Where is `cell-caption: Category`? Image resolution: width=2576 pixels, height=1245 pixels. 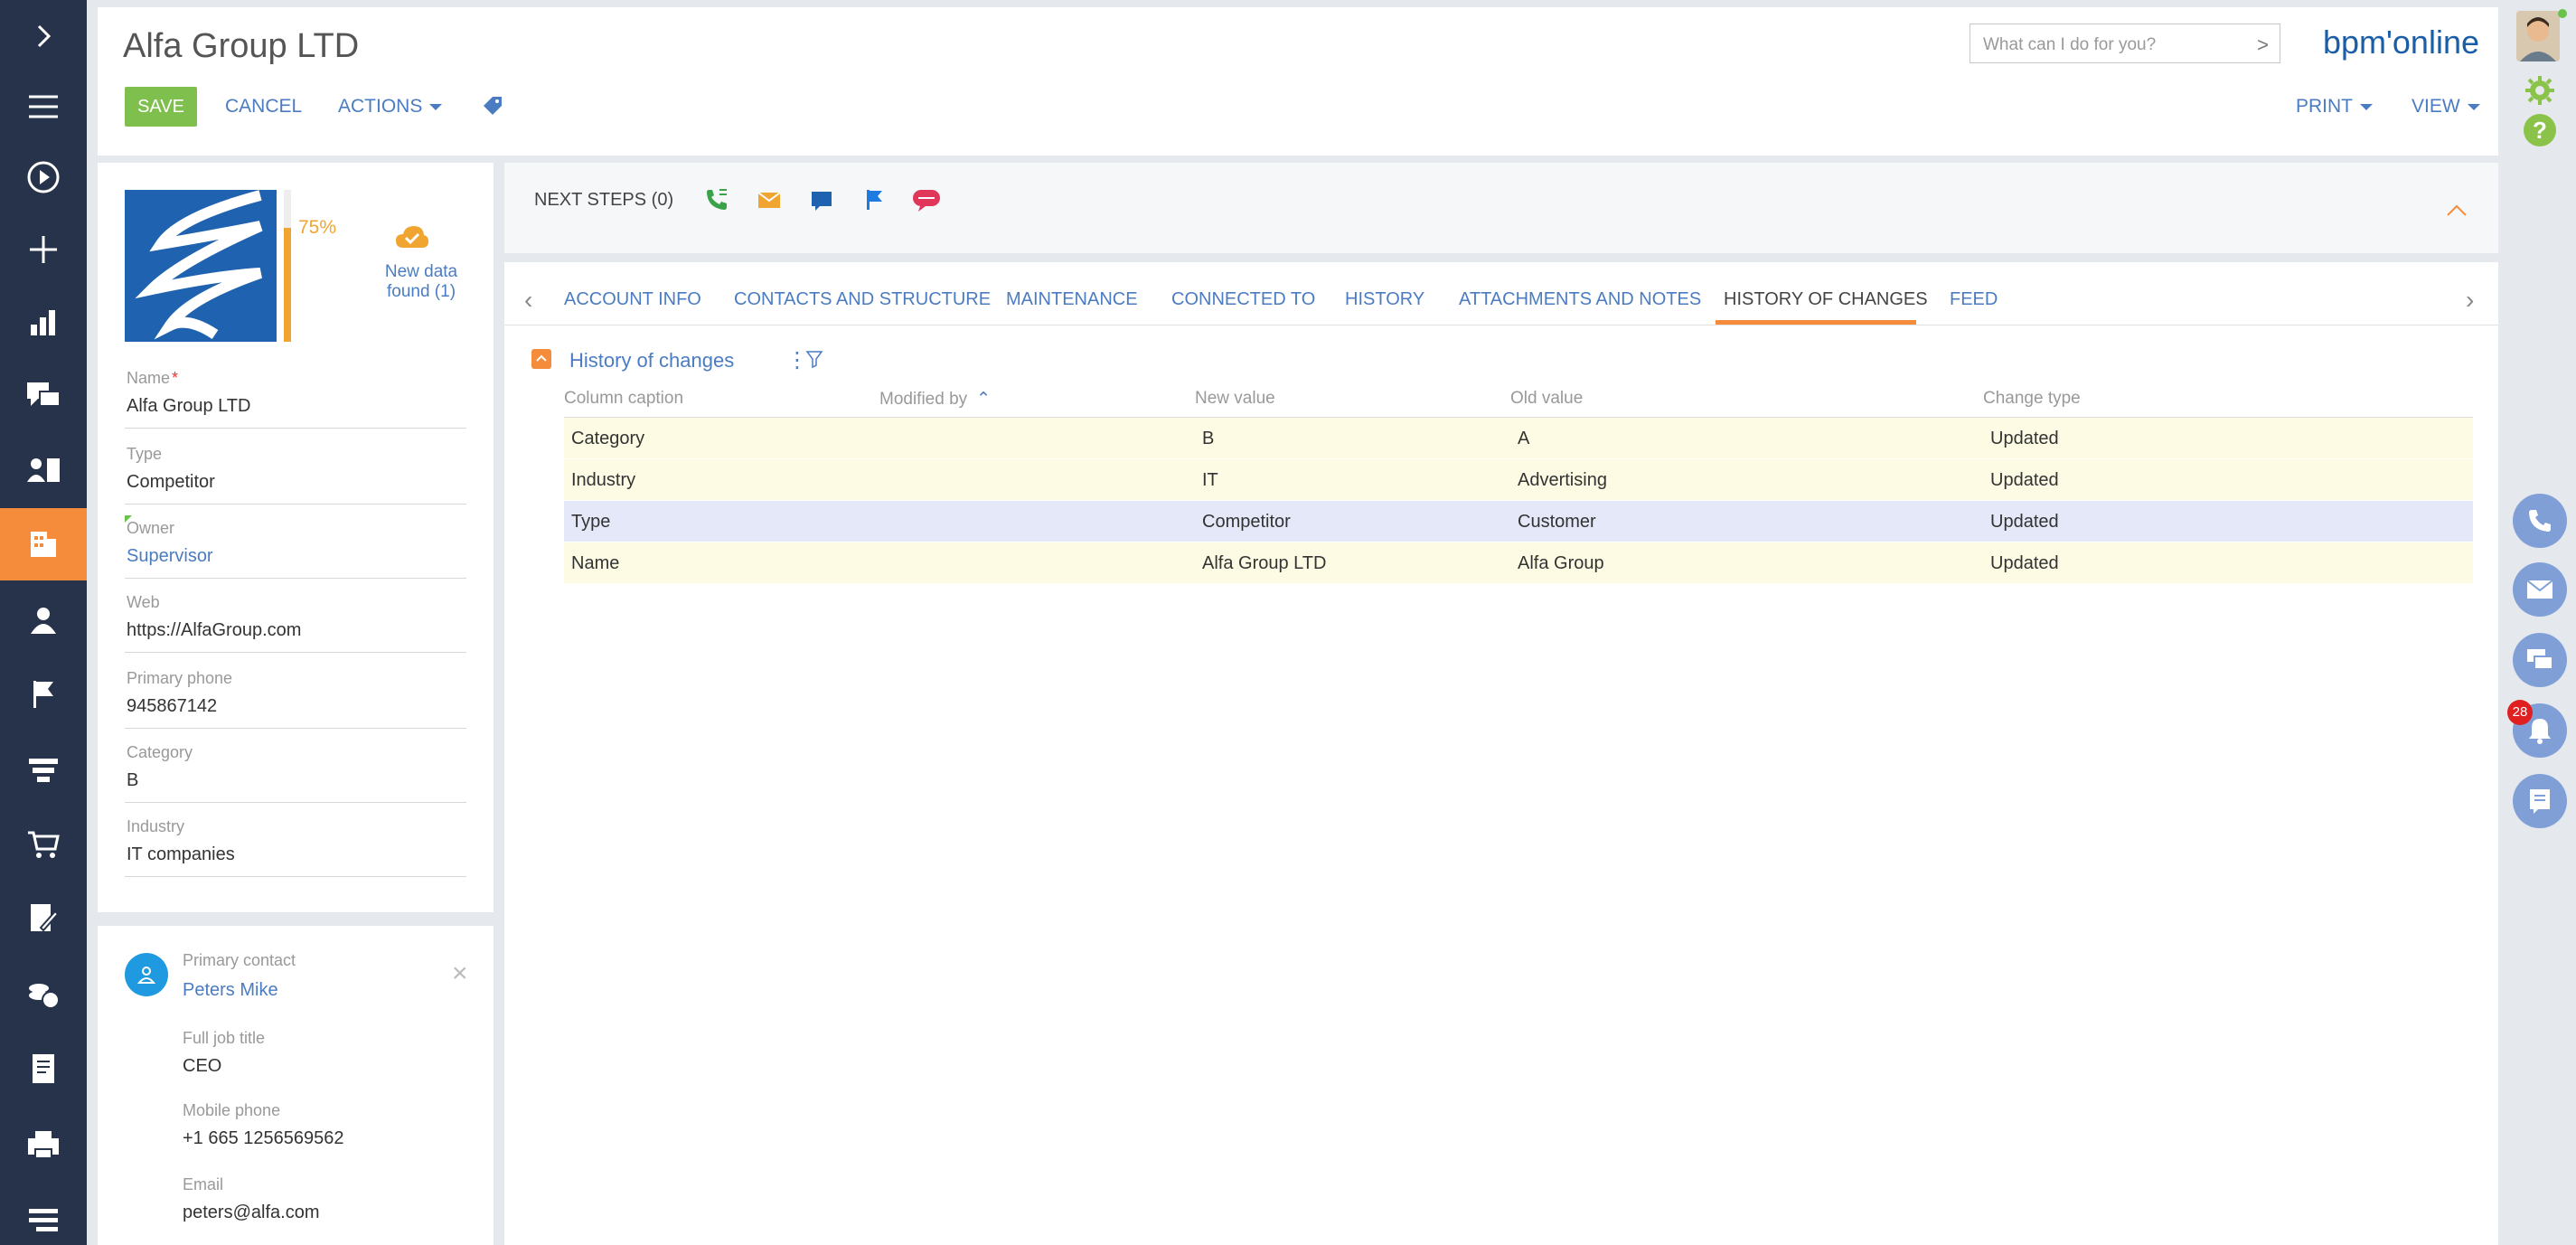 cell-caption: Category is located at coordinates (608, 438).